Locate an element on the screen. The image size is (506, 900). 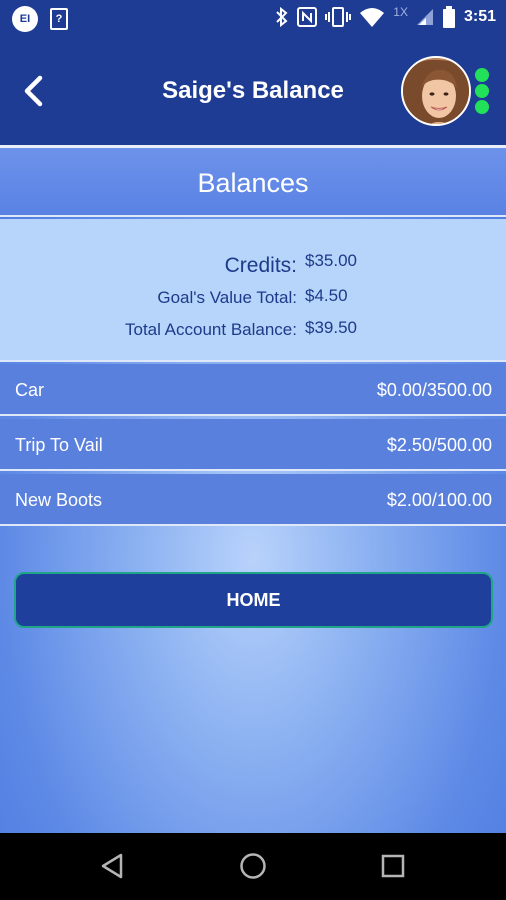
home-button: HOME is located at coordinates (253, 600).